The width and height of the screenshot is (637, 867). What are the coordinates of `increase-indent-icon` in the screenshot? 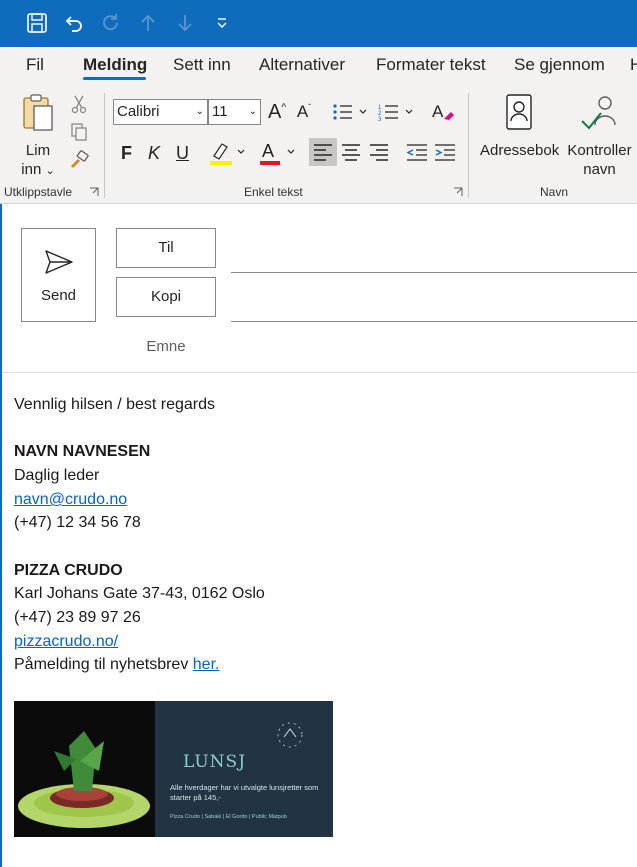 It's located at (445, 152).